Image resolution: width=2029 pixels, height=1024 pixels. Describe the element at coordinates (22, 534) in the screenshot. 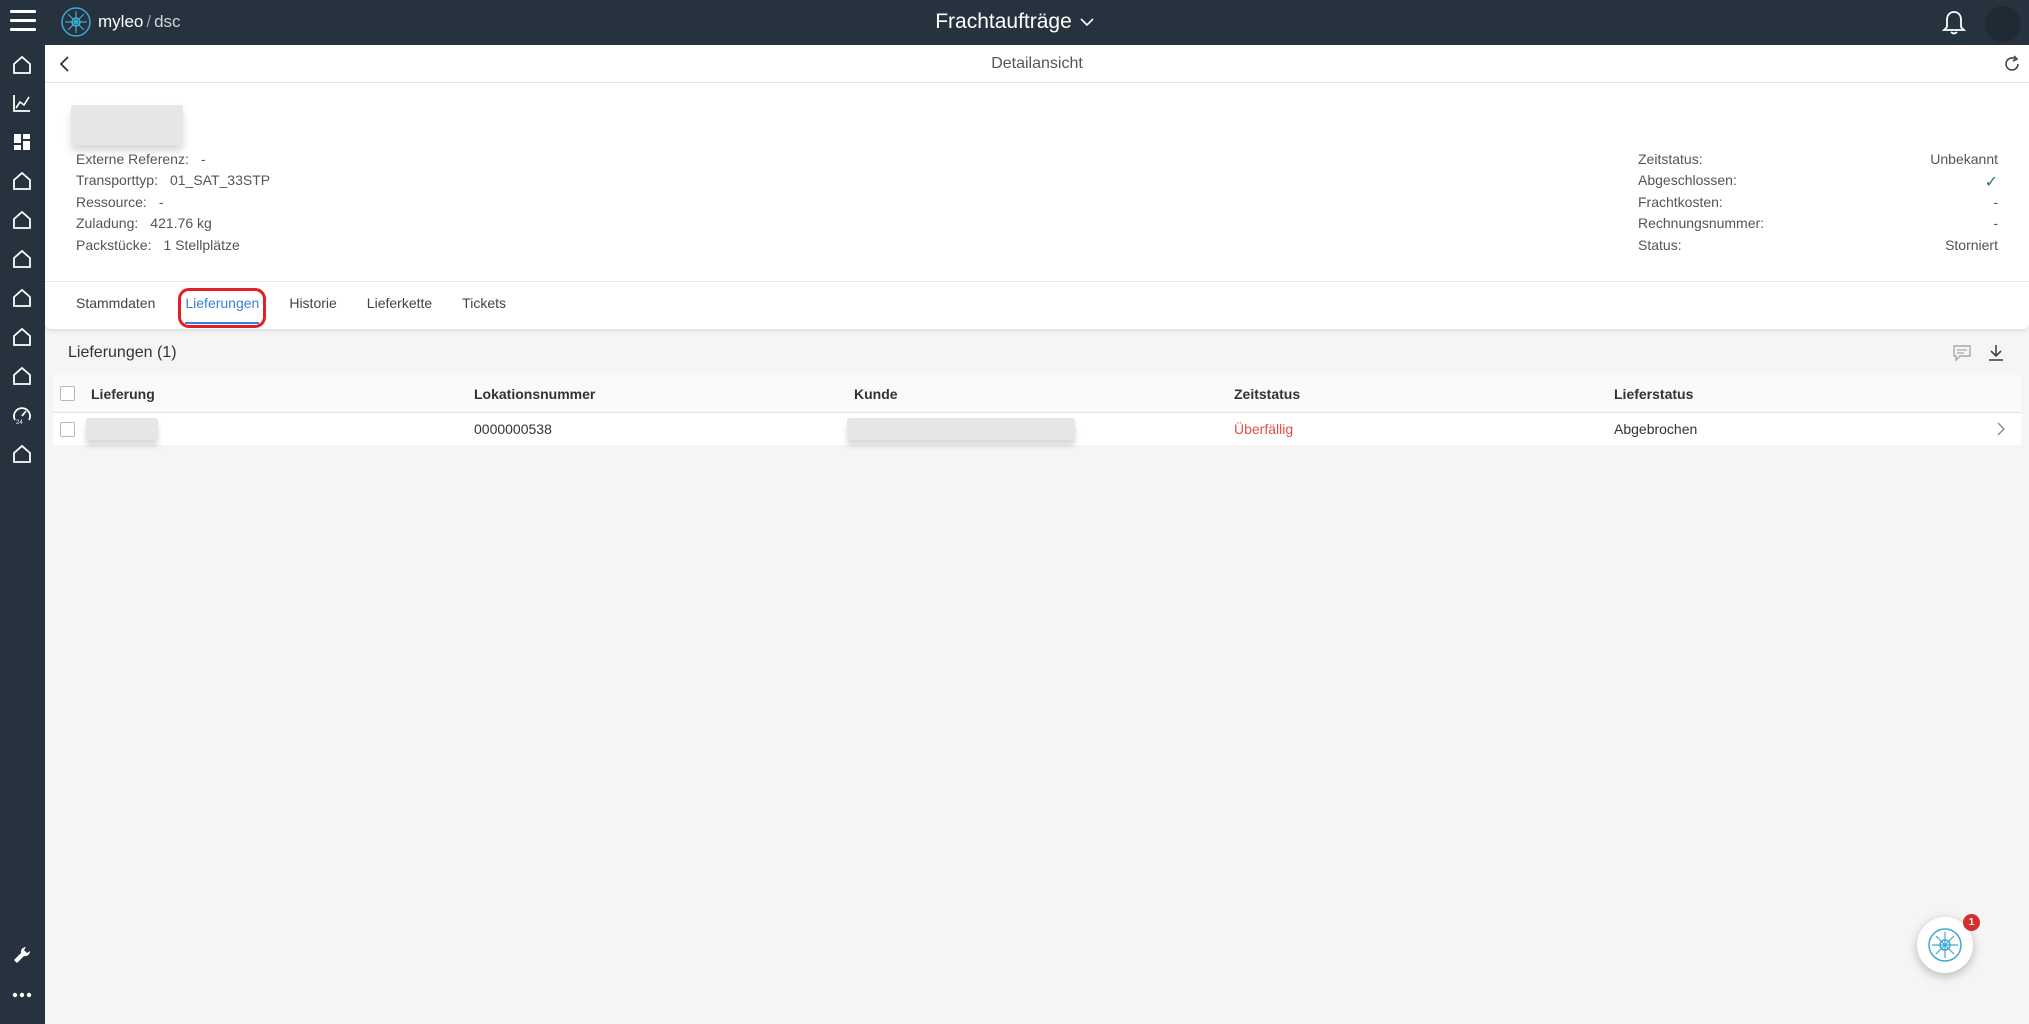

I see `sidebar: 24` at that location.